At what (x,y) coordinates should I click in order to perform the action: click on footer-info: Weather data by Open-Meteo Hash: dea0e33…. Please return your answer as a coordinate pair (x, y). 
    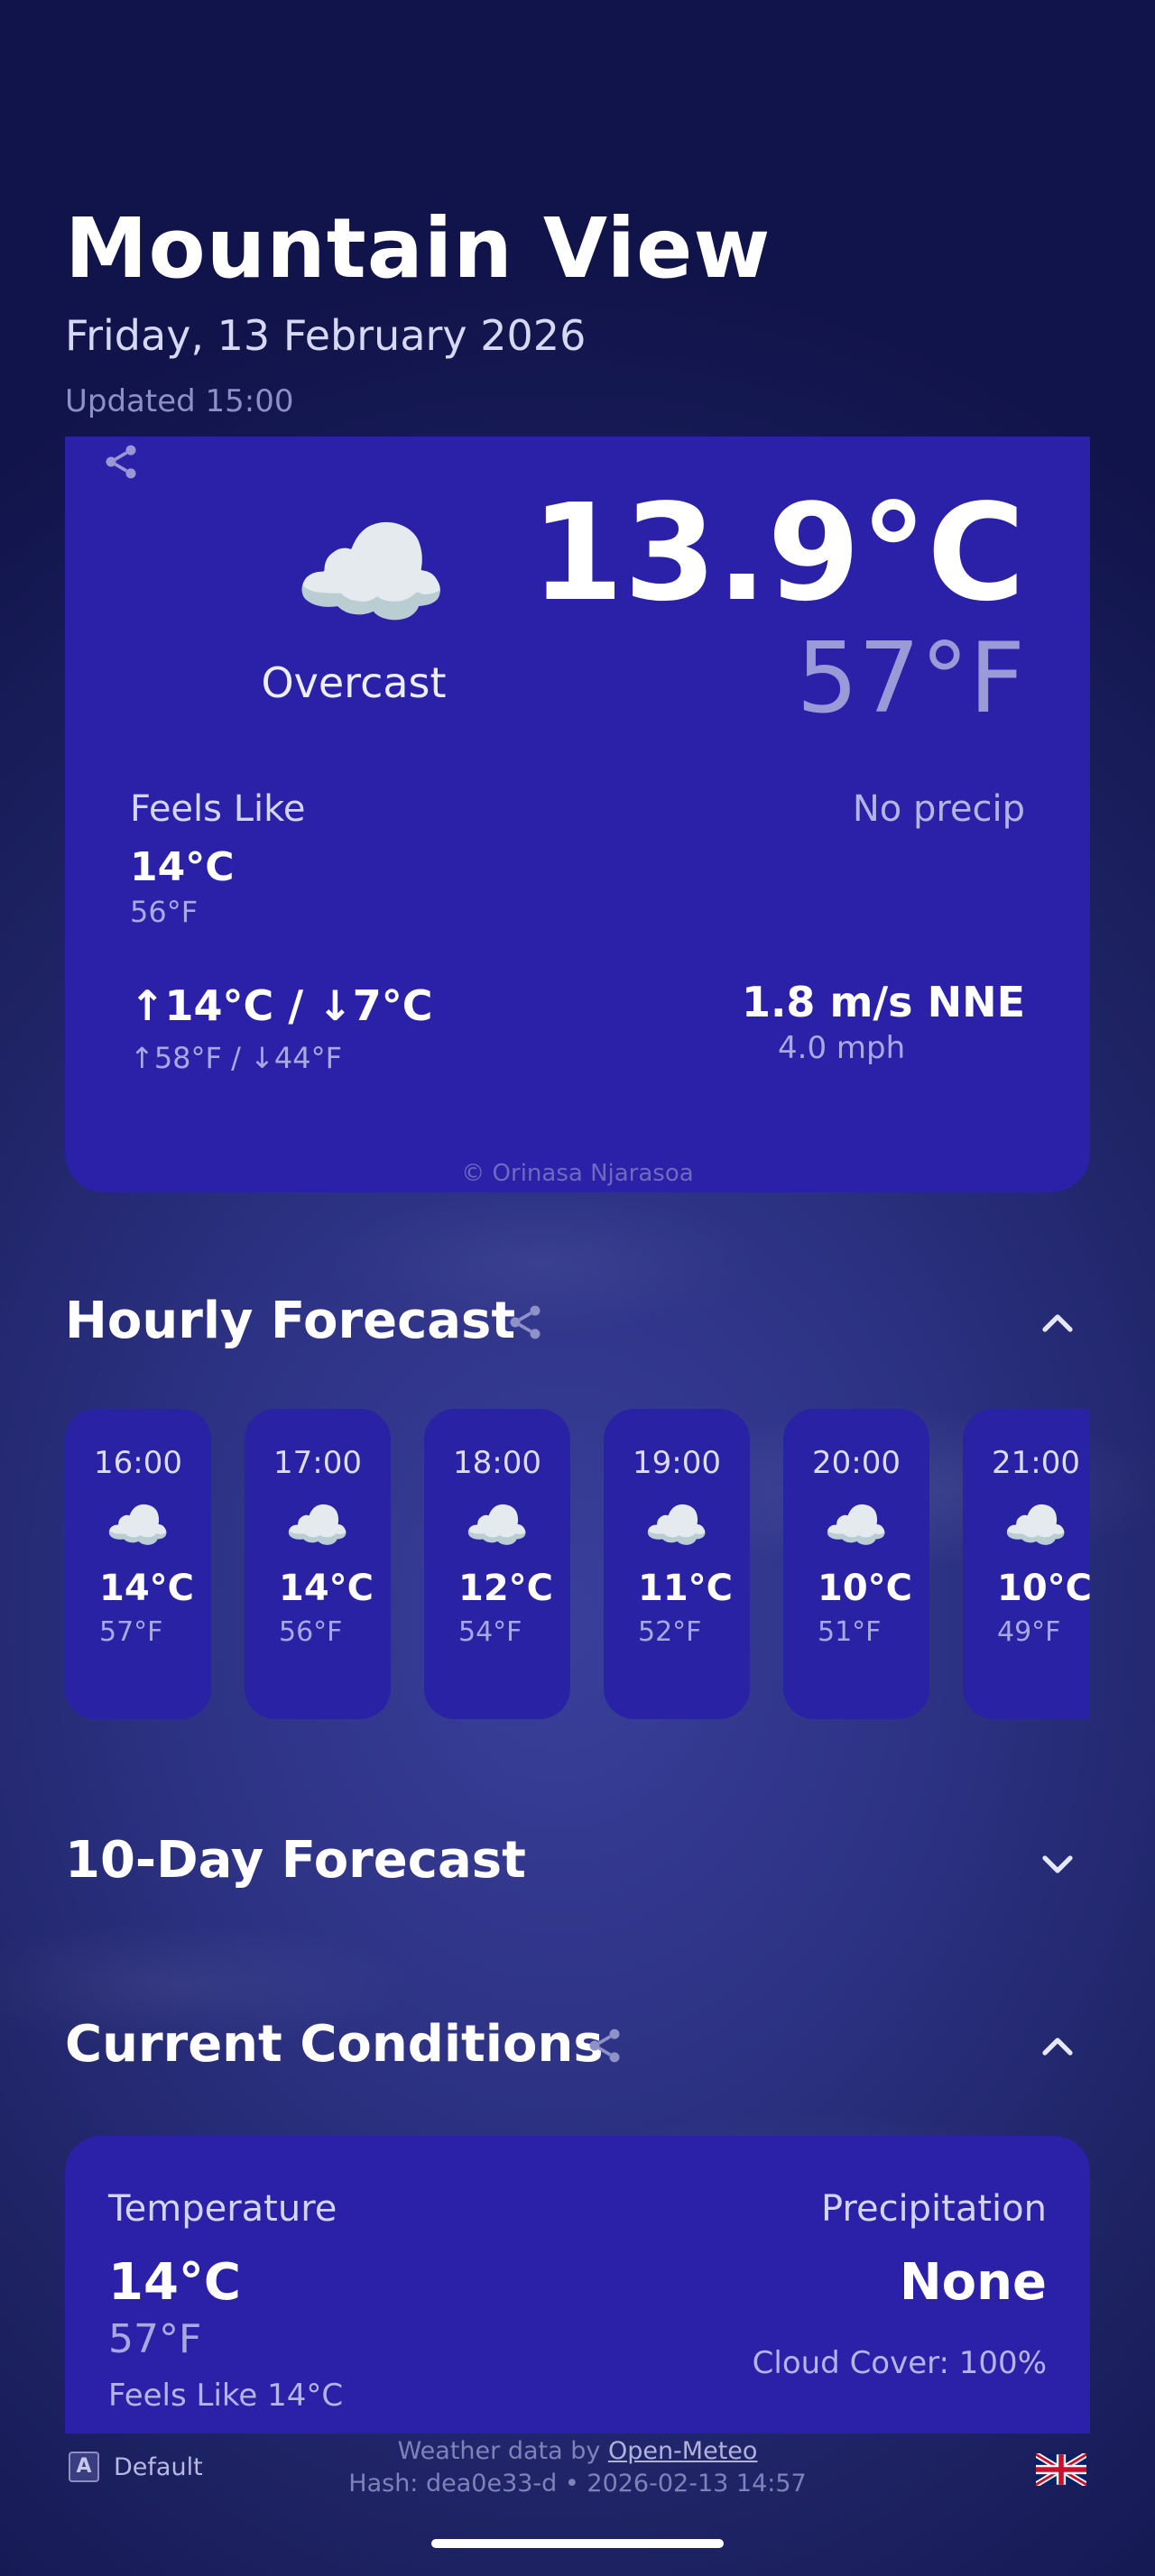
    Looking at the image, I should click on (577, 2468).